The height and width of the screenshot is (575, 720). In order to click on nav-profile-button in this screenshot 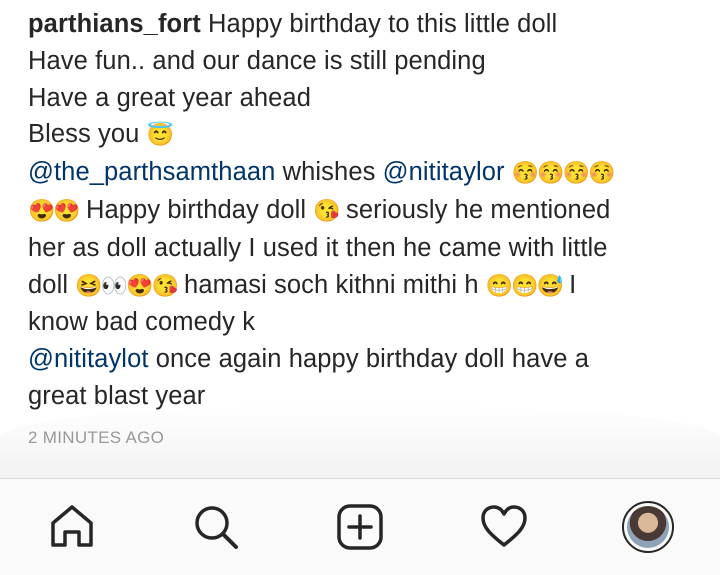, I will do `click(648, 527)`.